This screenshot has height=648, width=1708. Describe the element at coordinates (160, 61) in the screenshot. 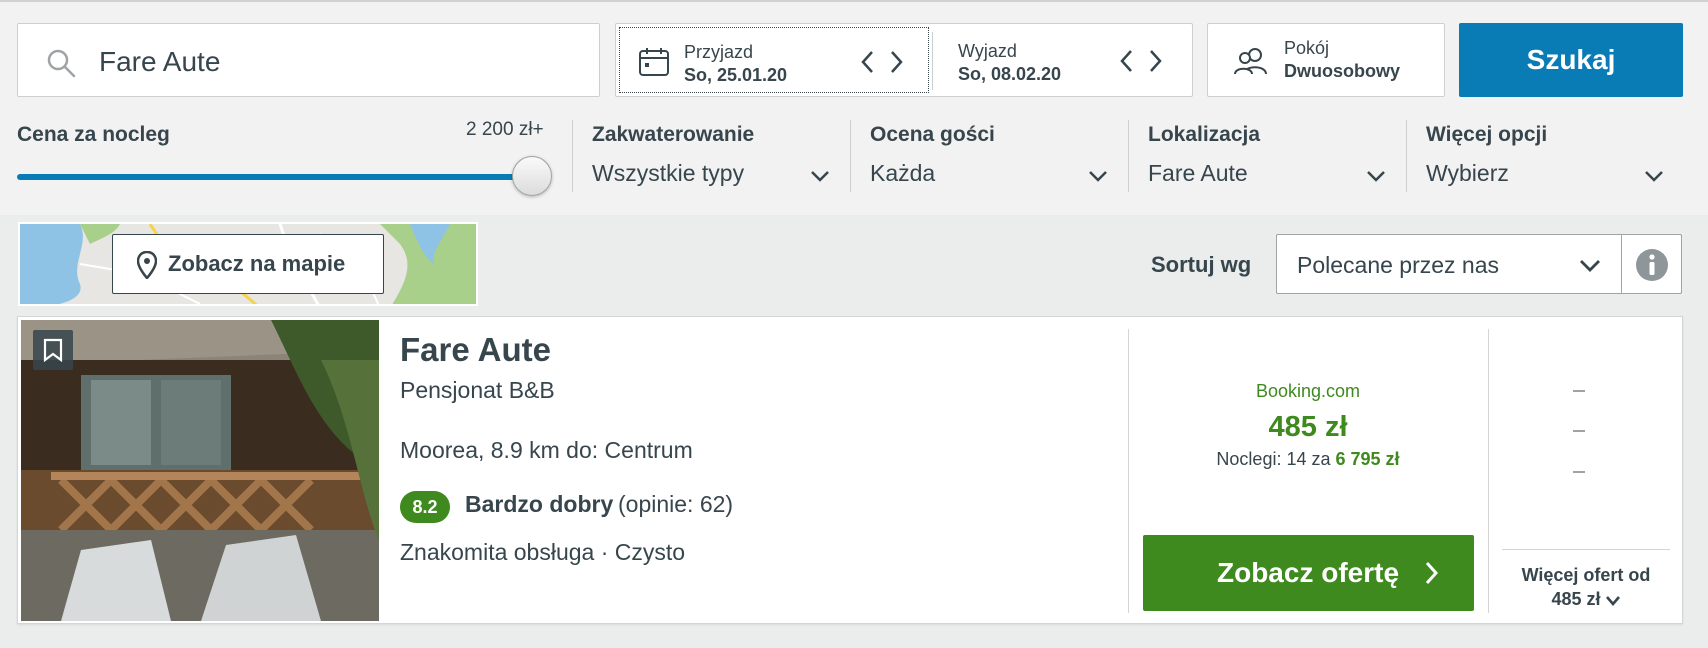

I see `destination-input-value: Fare Aute` at that location.